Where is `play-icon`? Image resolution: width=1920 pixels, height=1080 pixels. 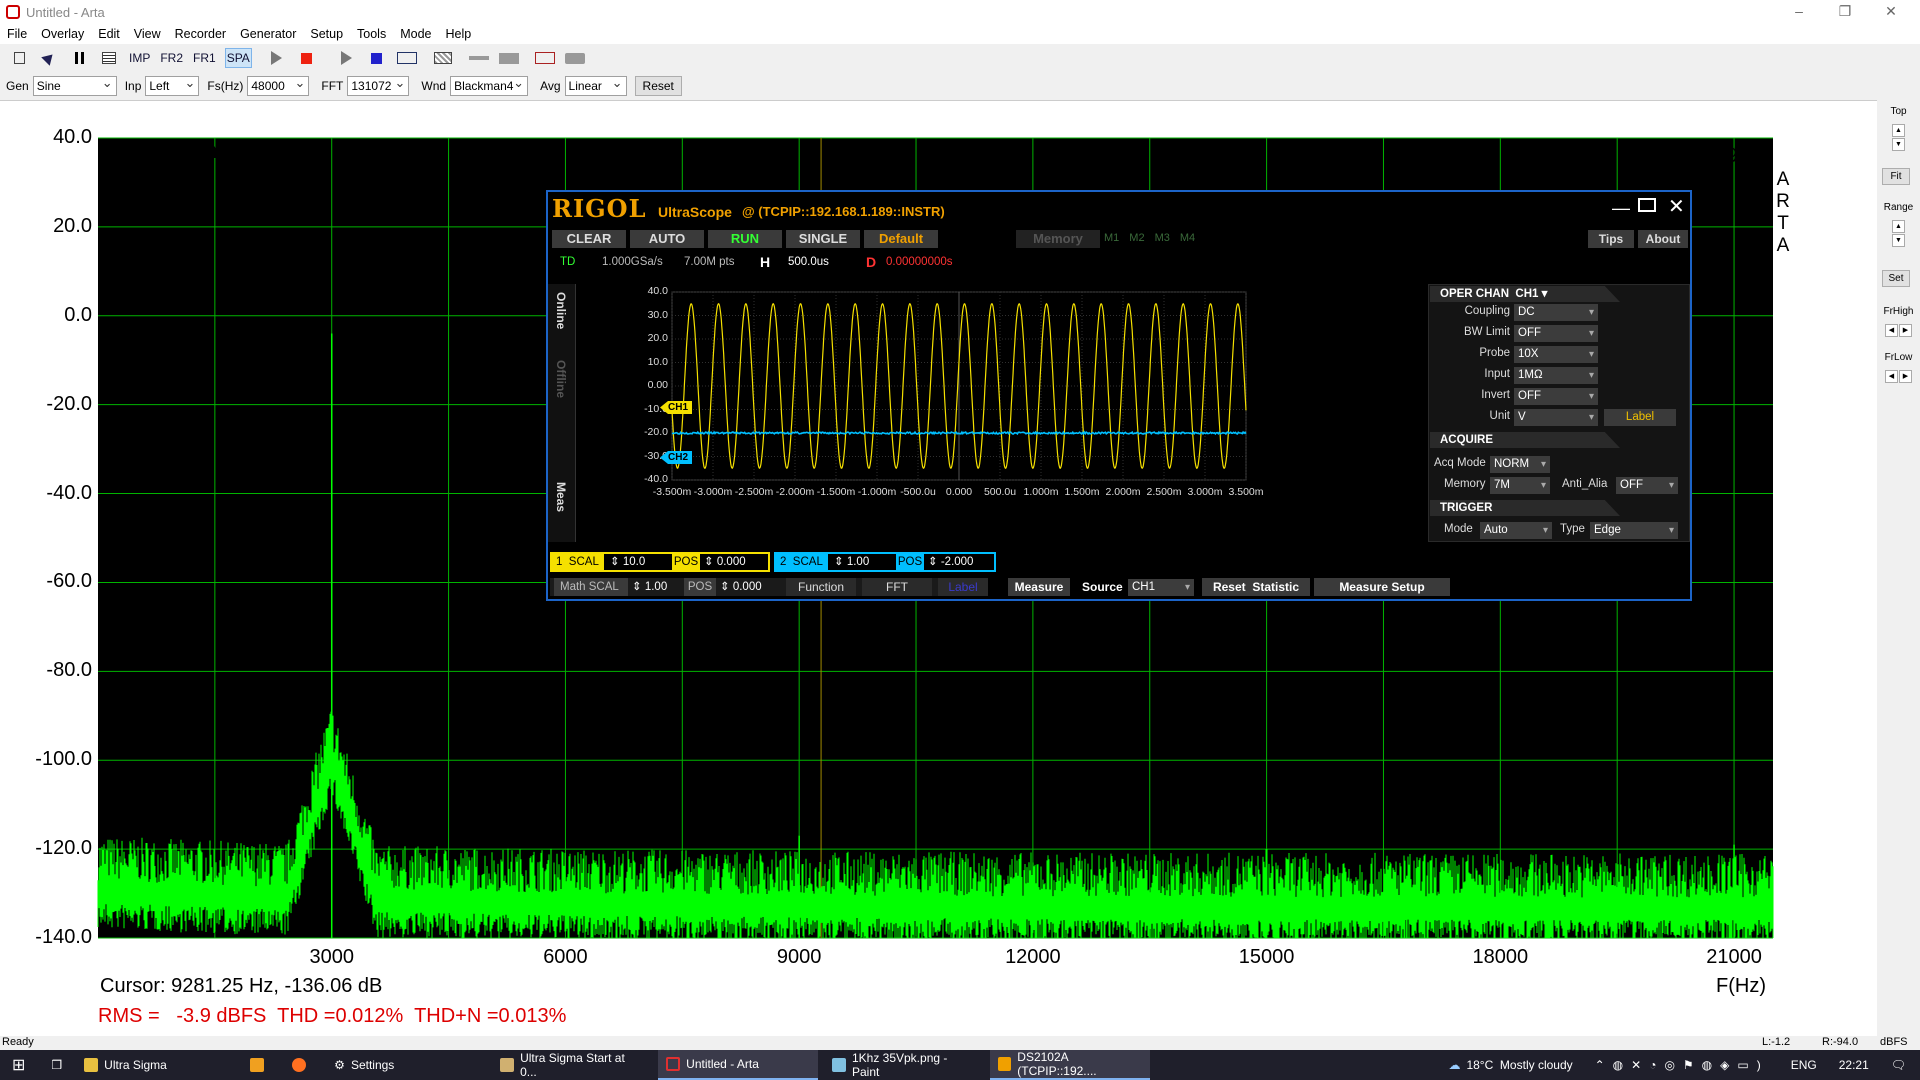 play-icon is located at coordinates (277, 58).